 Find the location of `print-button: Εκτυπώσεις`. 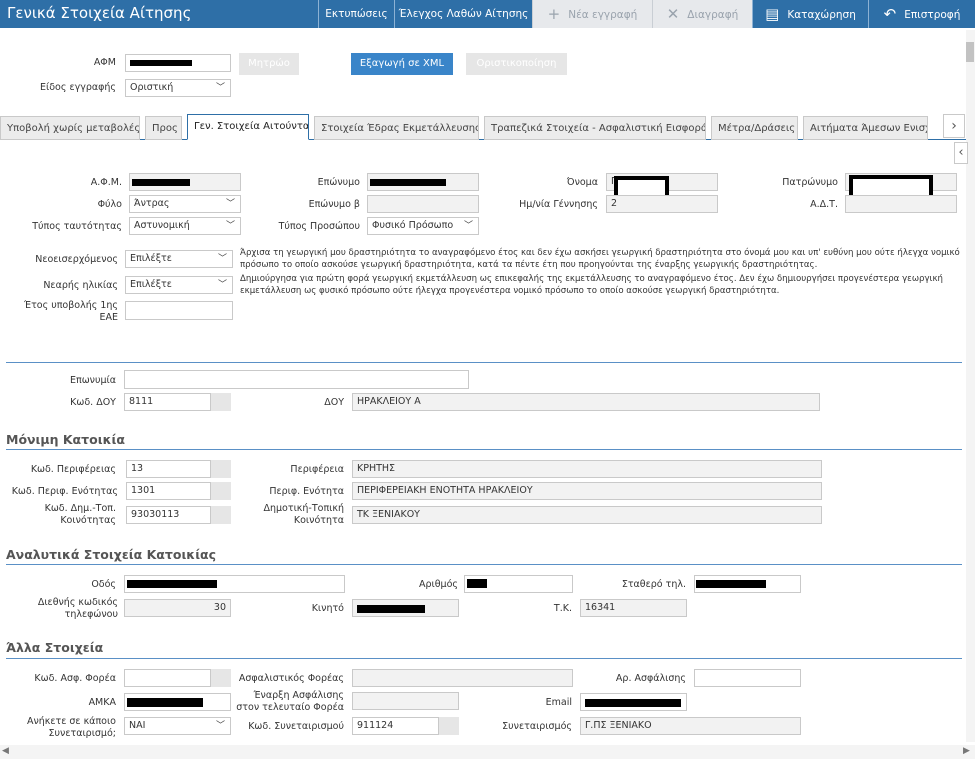

print-button: Εκτυπώσεις is located at coordinates (356, 14).